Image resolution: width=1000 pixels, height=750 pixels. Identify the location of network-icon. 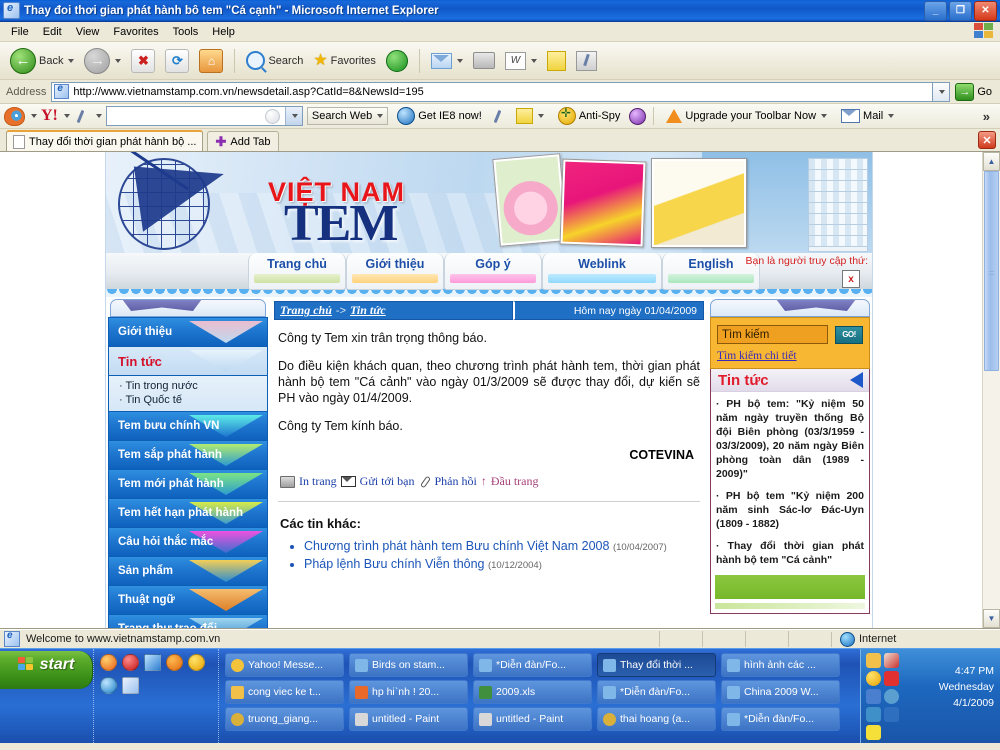
(873, 696).